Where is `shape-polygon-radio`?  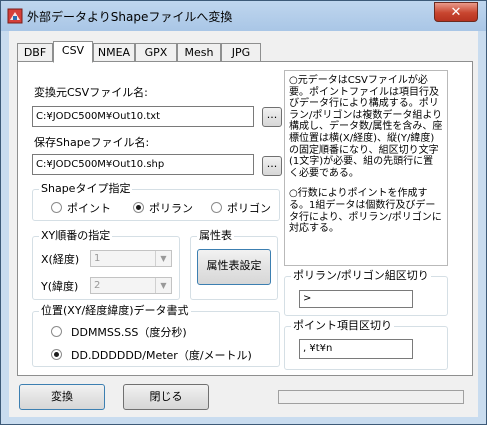
shape-polygon-radio is located at coordinates (216, 207).